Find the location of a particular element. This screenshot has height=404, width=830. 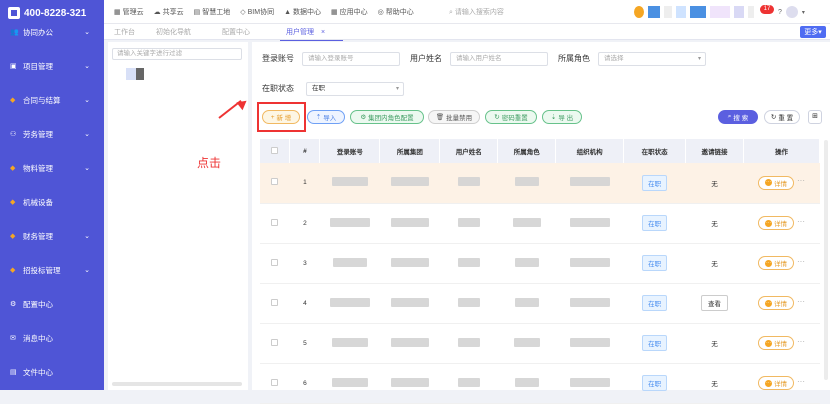

import-button: ⇡ 导入 is located at coordinates (326, 117).